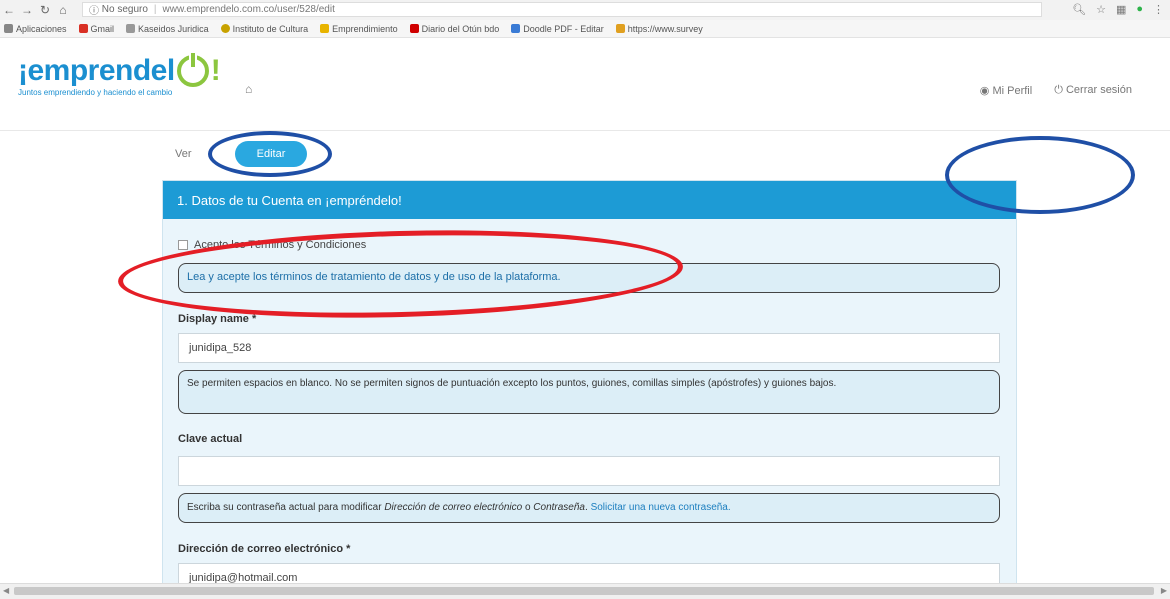 This screenshot has width=1170, height=599. I want to click on home-icon: ⌂, so click(248, 89).